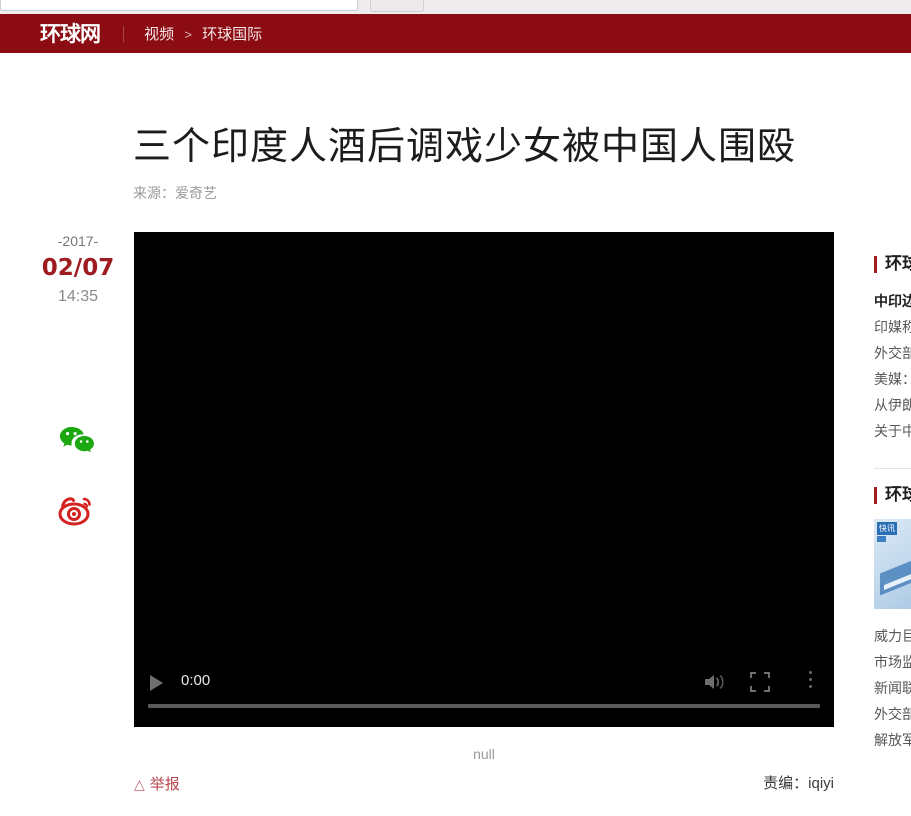  I want to click on video-current-time: 0:00, so click(196, 680).